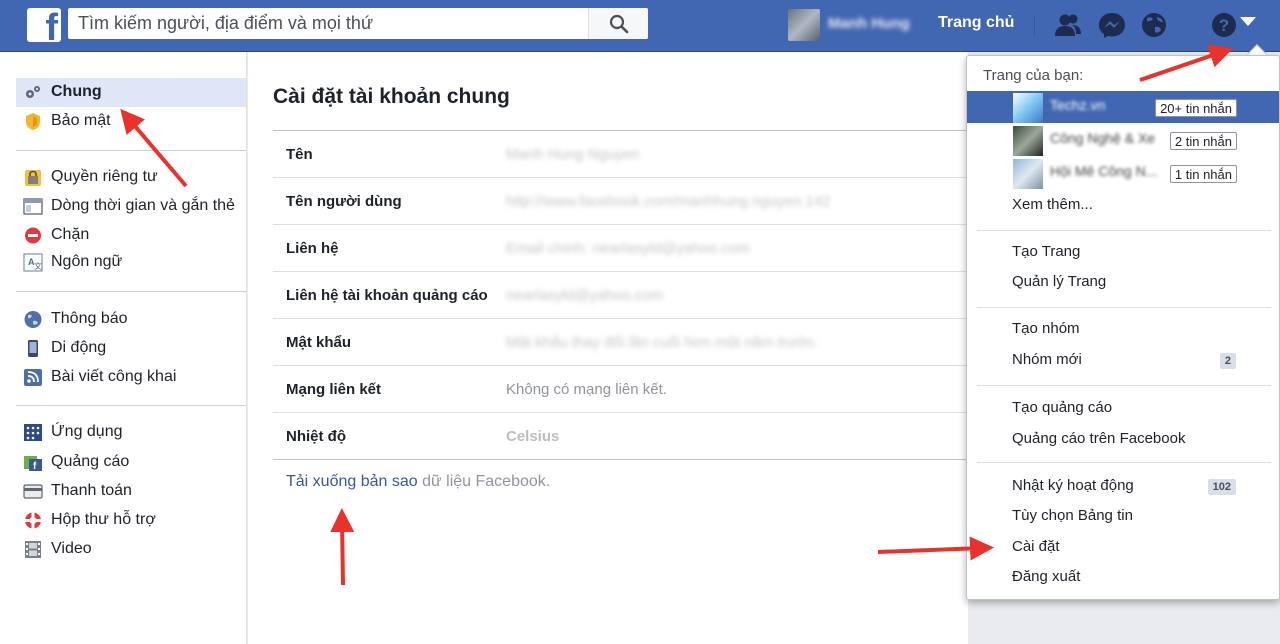 The image size is (1280, 644). I want to click on download-data-line: Tải xuống bản sao dữ liệu Facebook., so click(418, 482).